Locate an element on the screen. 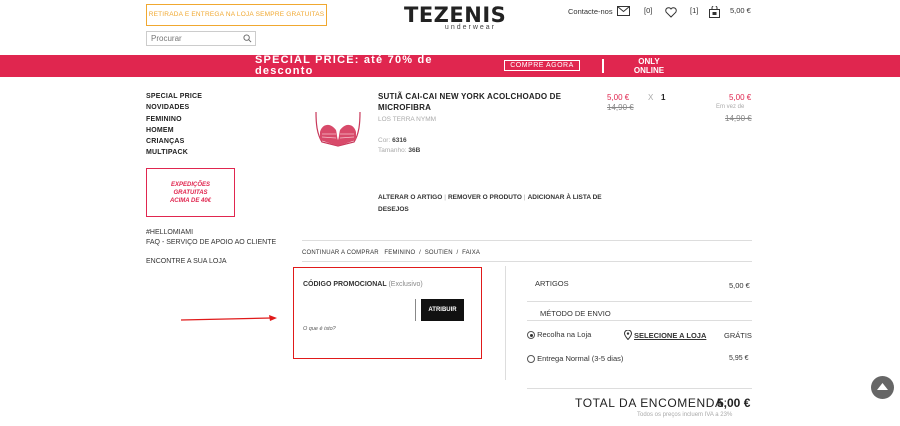 The height and width of the screenshot is (426, 900). nav-item-homem: HOMEM is located at coordinates (174, 130).